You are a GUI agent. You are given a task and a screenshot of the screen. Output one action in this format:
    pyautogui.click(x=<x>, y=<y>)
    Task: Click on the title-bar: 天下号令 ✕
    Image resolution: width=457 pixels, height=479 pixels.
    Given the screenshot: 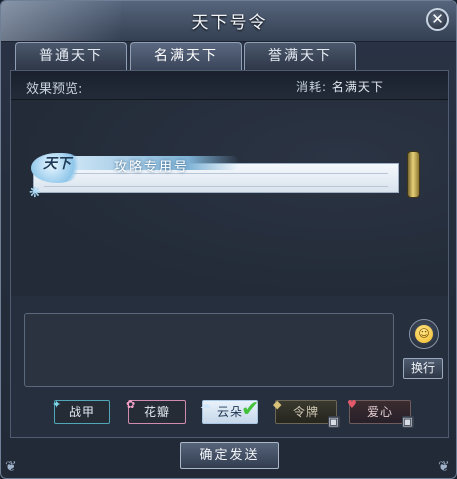 What is the action you would take?
    pyautogui.click(x=228, y=21)
    